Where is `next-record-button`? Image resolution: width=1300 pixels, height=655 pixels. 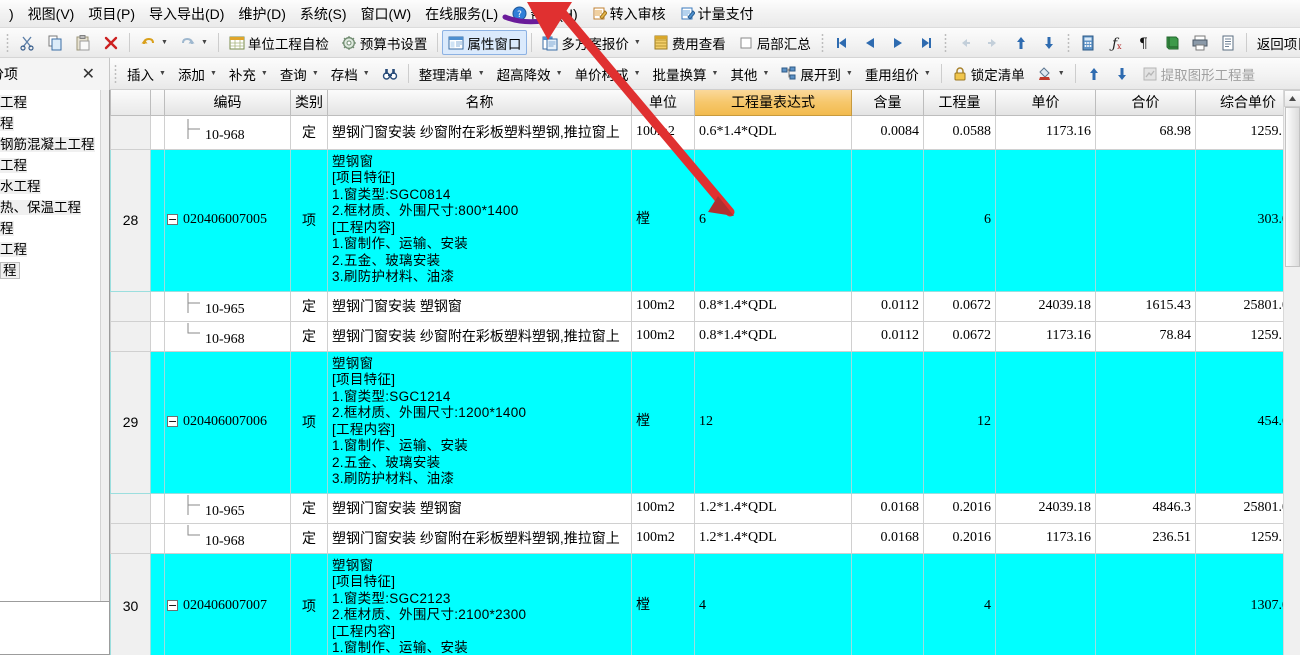 next-record-button is located at coordinates (898, 42).